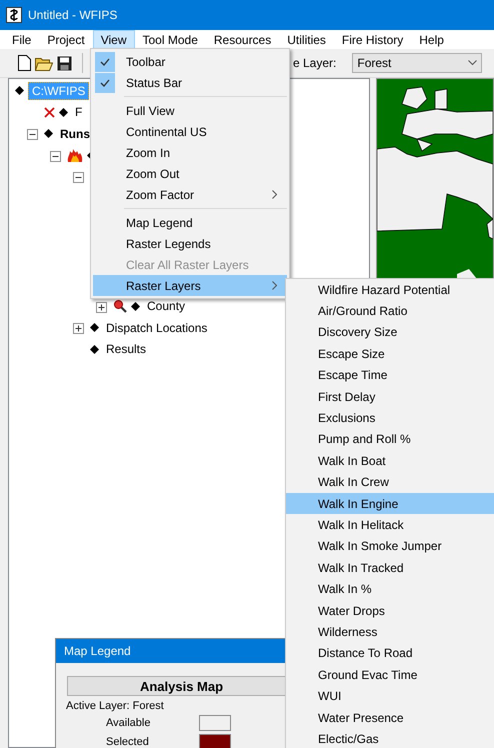  I want to click on menu-item: Status Bar, so click(190, 82).